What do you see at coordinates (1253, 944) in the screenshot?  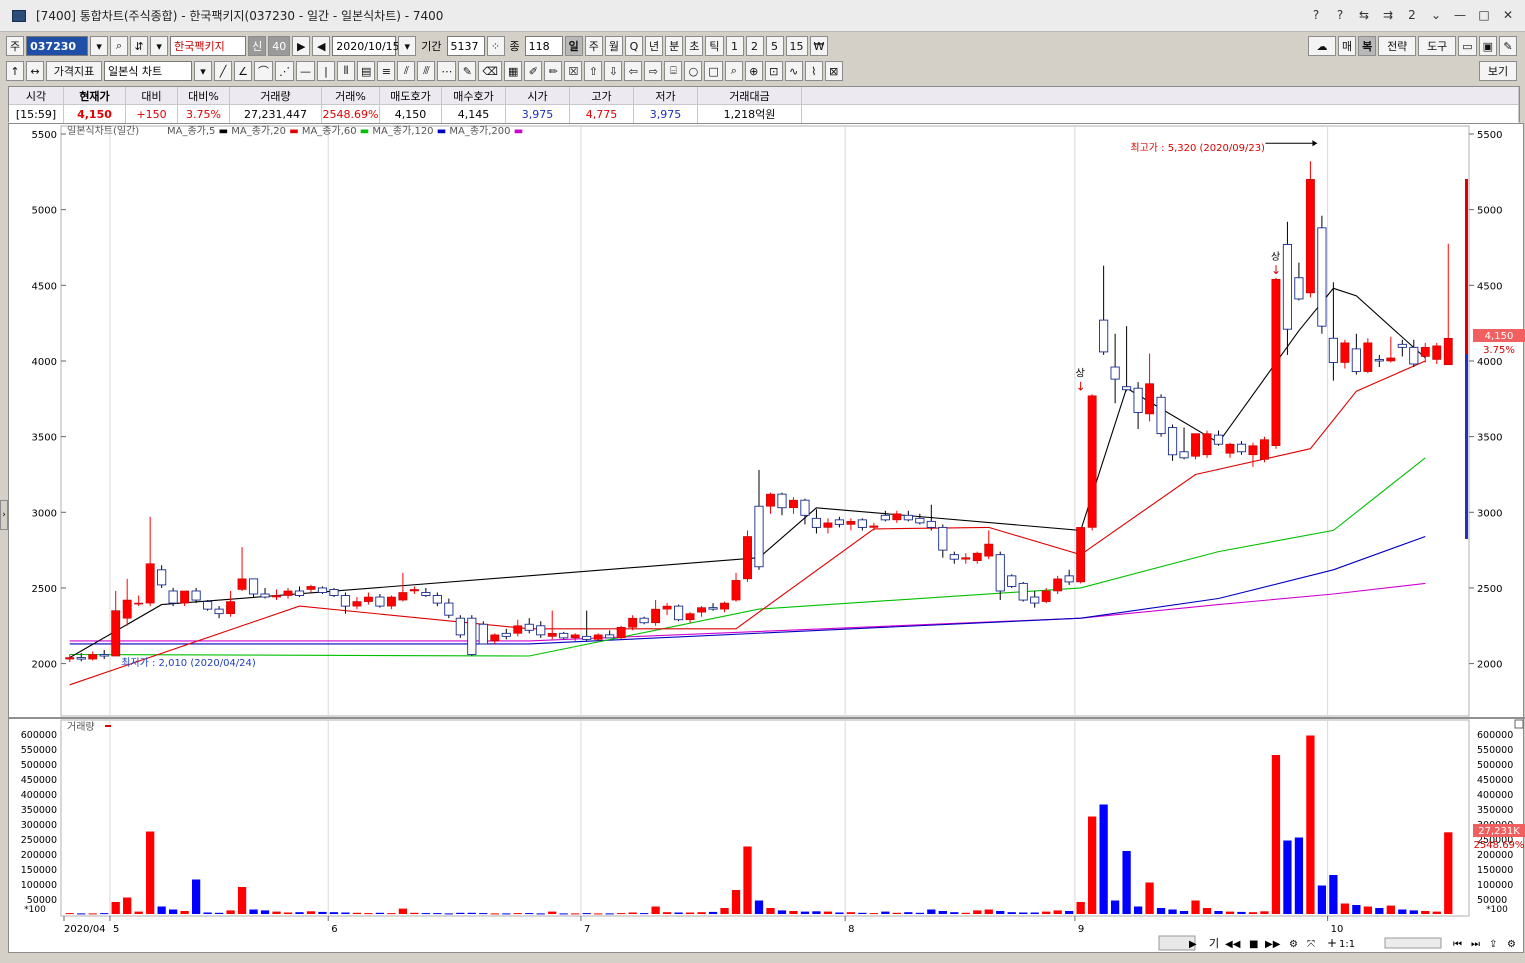 I see `stop-icon: ■` at bounding box center [1253, 944].